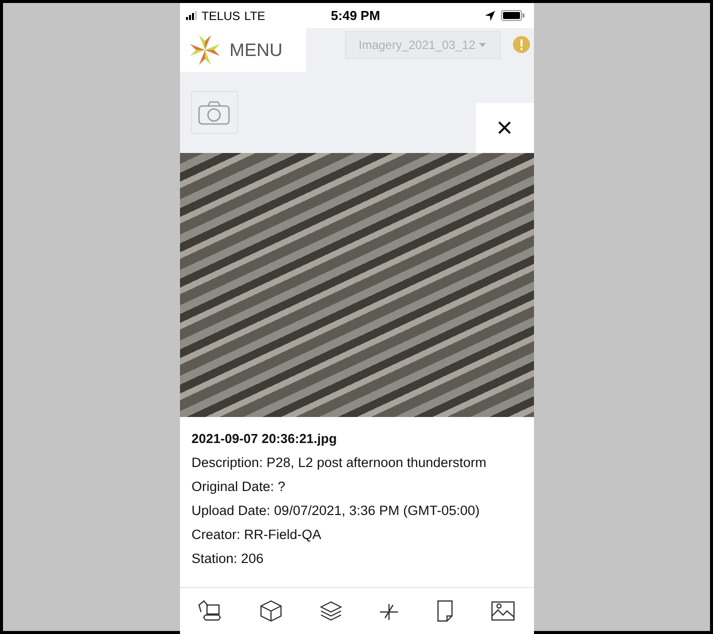 Image resolution: width=713 pixels, height=634 pixels. What do you see at coordinates (339, 462) in the screenshot?
I see `detail-line: Description: P28, L2 post afternoon thunderstorm` at bounding box center [339, 462].